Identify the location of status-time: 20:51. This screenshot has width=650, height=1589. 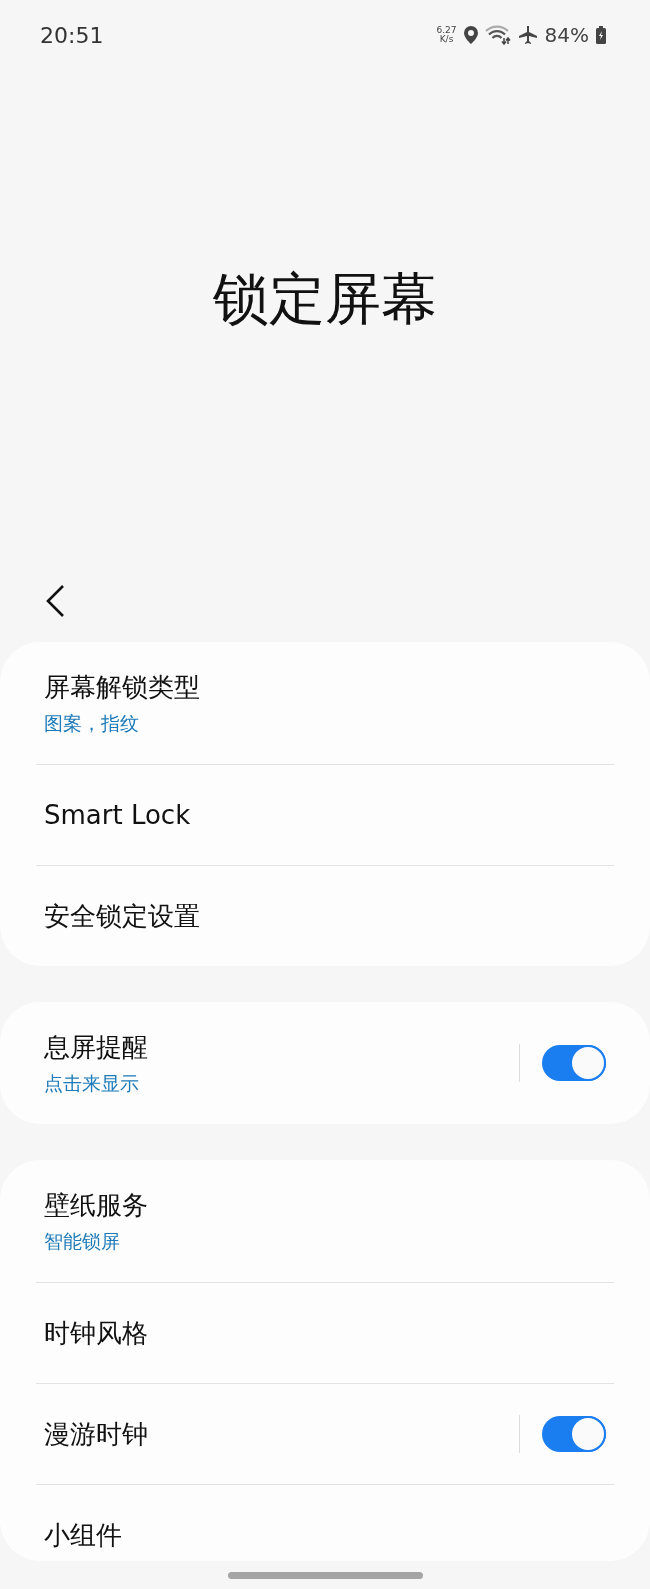
(72, 35).